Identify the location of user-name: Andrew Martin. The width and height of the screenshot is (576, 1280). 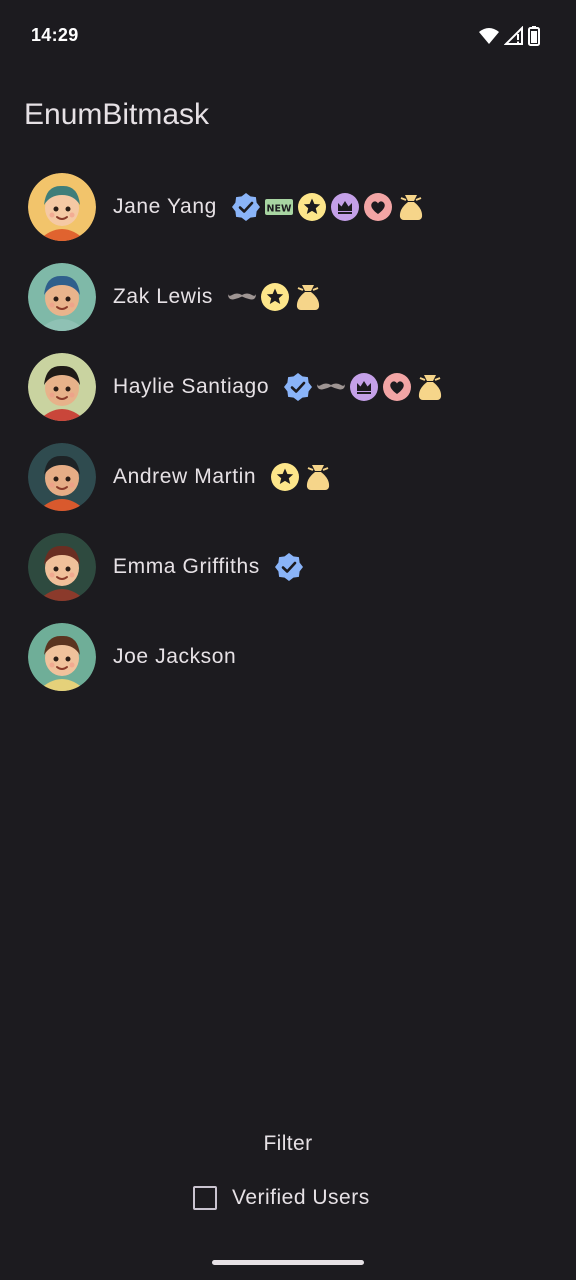
(185, 476).